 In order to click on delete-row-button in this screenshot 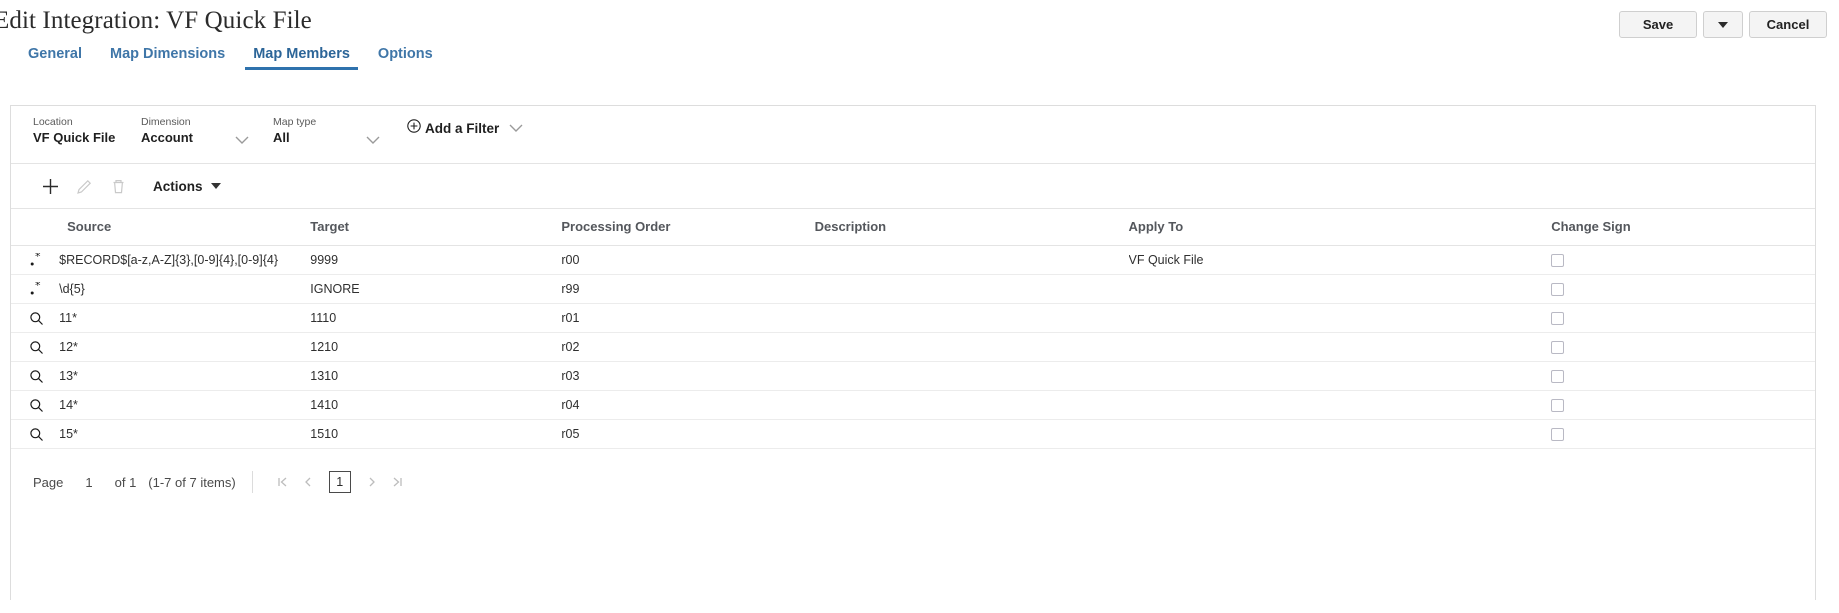, I will do `click(118, 186)`.